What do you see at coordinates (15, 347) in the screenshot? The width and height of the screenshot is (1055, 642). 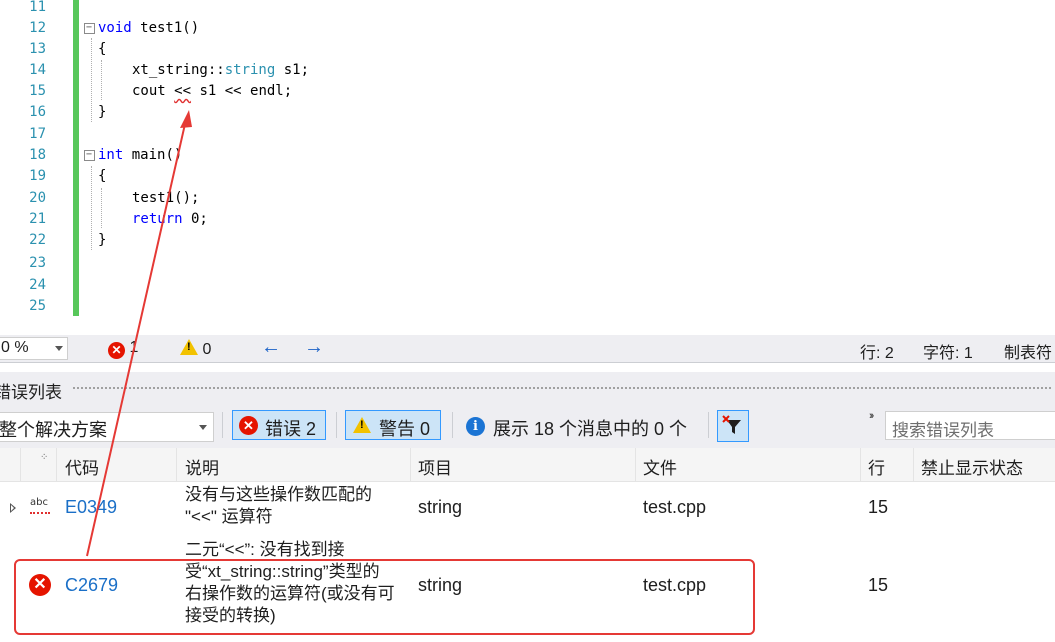 I see `zoom-value: 0 %` at bounding box center [15, 347].